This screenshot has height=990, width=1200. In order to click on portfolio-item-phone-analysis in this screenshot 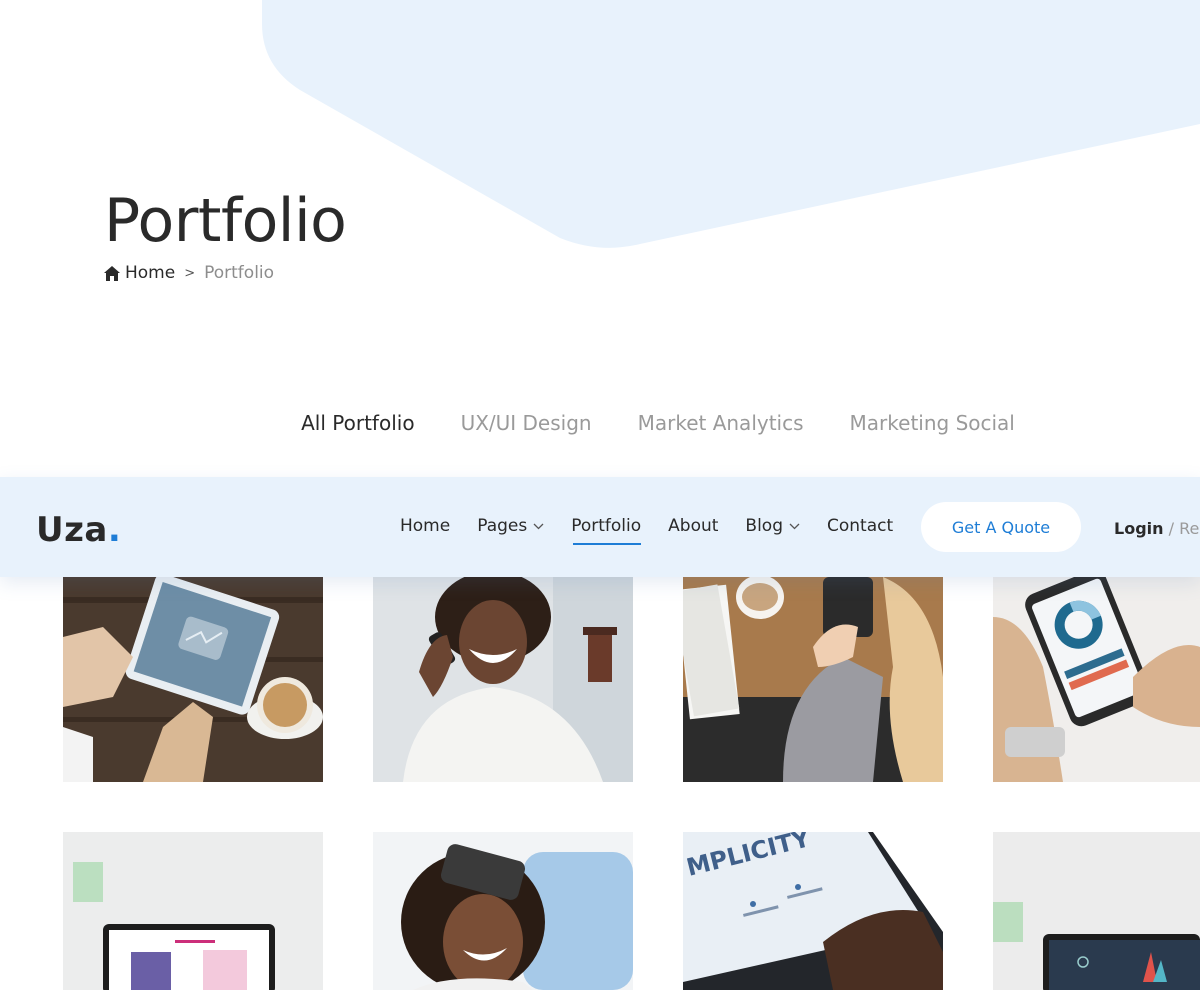, I will do `click(1096, 679)`.